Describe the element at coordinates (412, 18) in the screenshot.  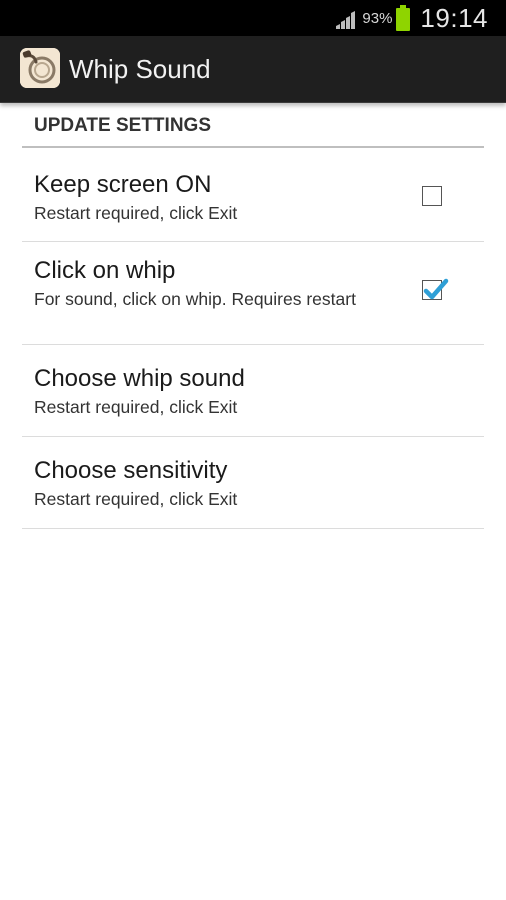
I see `status-indicators: 93% 19:14` at that location.